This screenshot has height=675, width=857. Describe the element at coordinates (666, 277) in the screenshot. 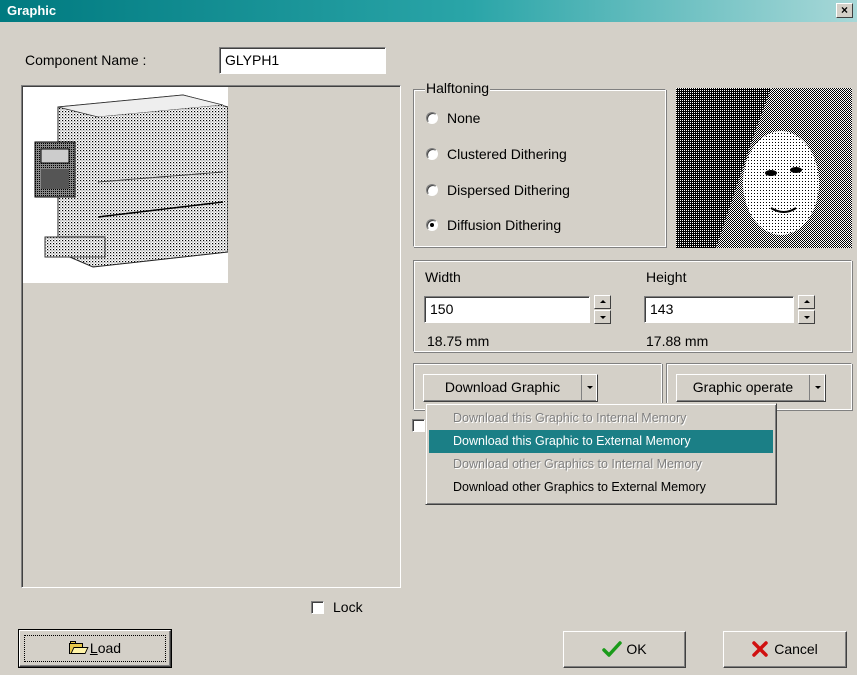

I see `height-label: Height` at that location.